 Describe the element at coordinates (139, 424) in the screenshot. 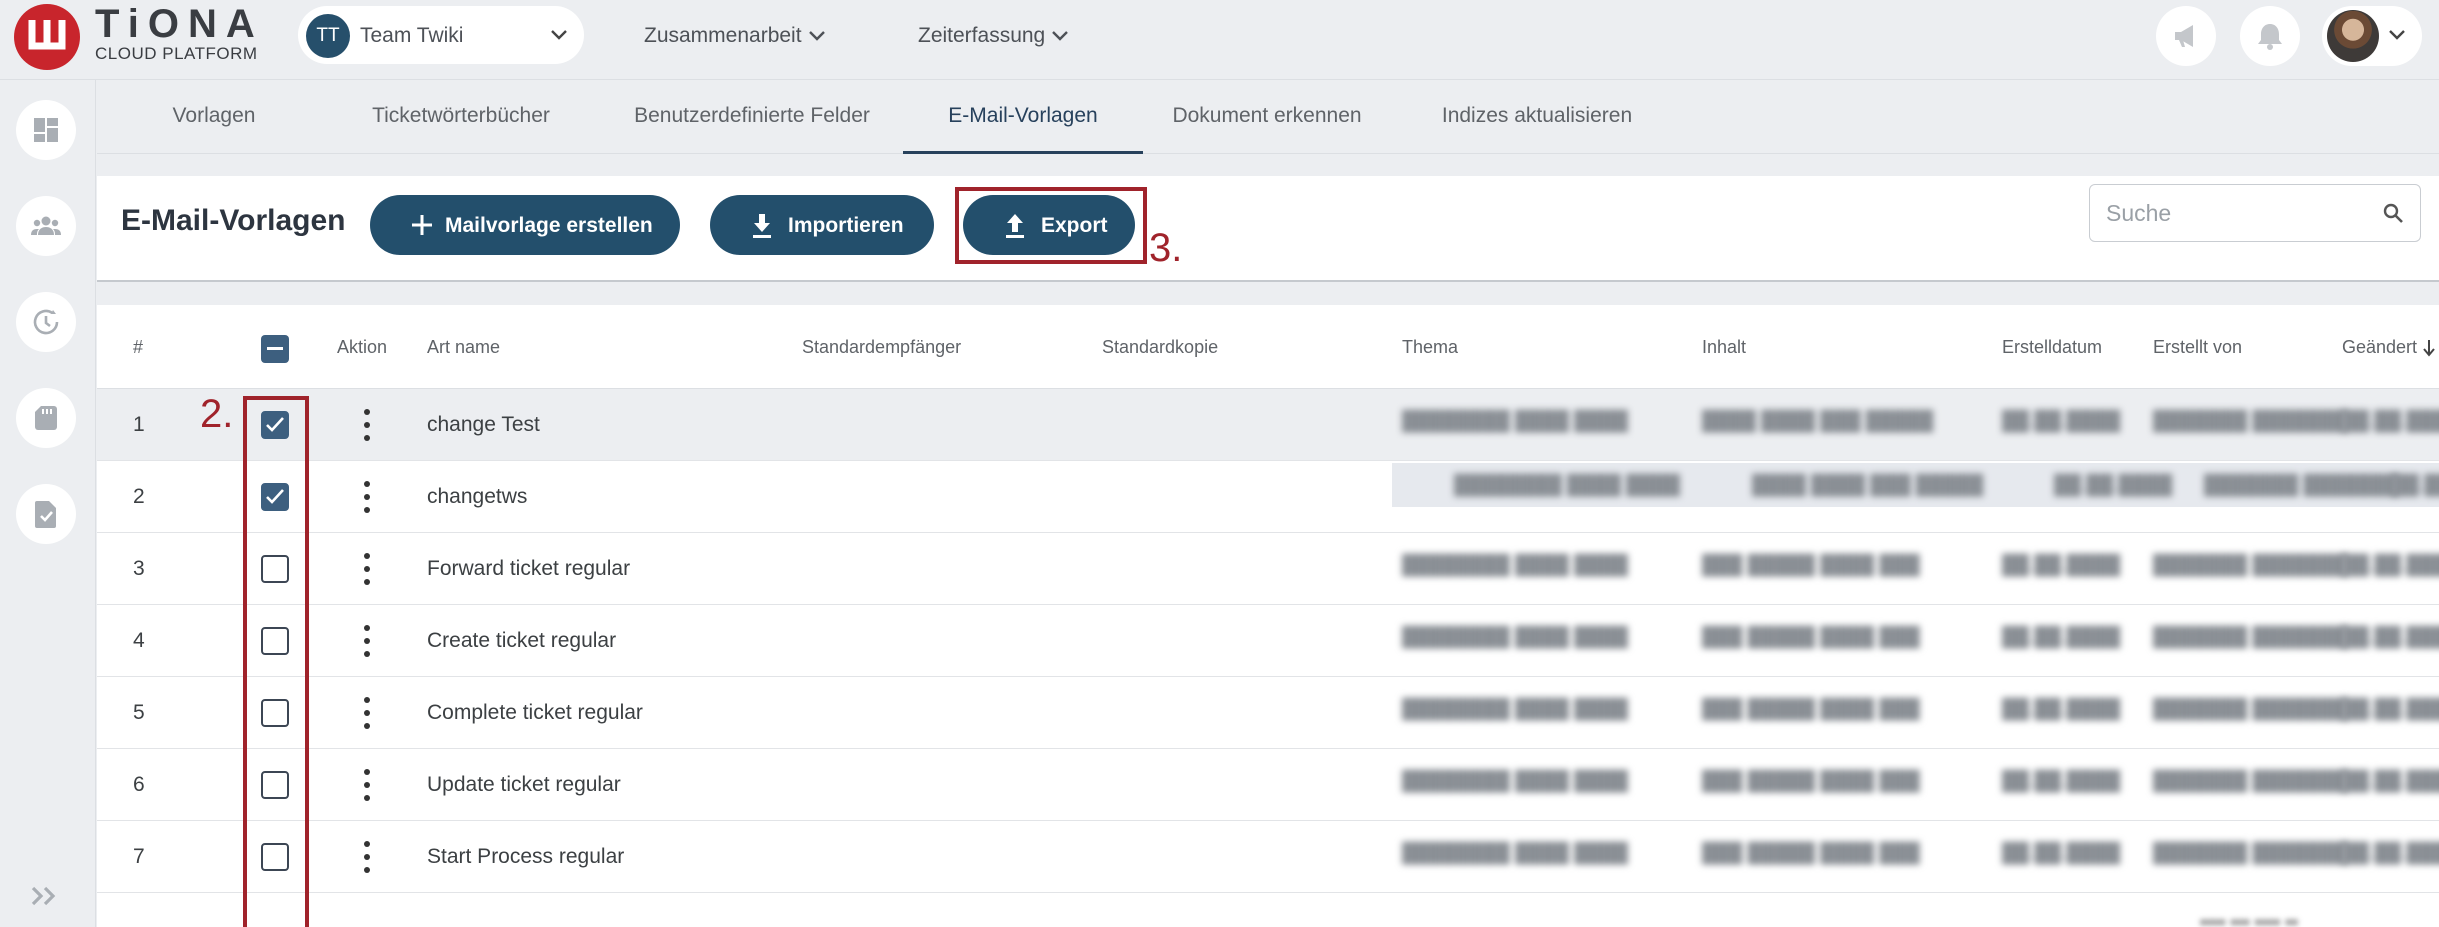

I see `row-number: 1` at that location.